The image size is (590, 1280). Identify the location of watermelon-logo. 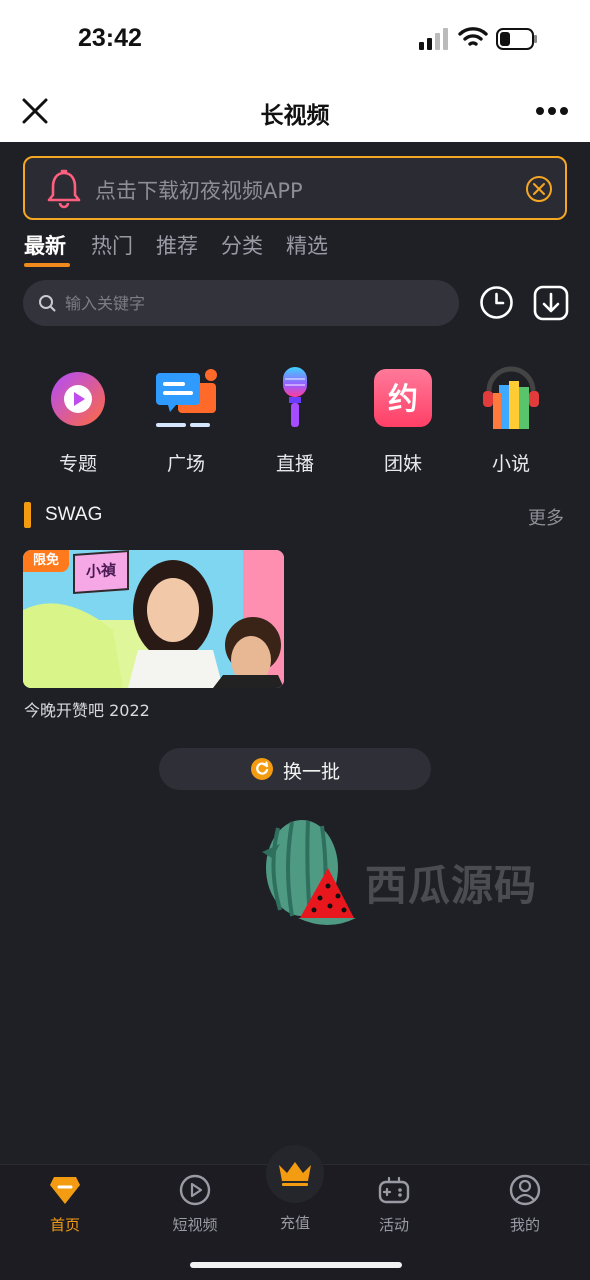
(309, 872).